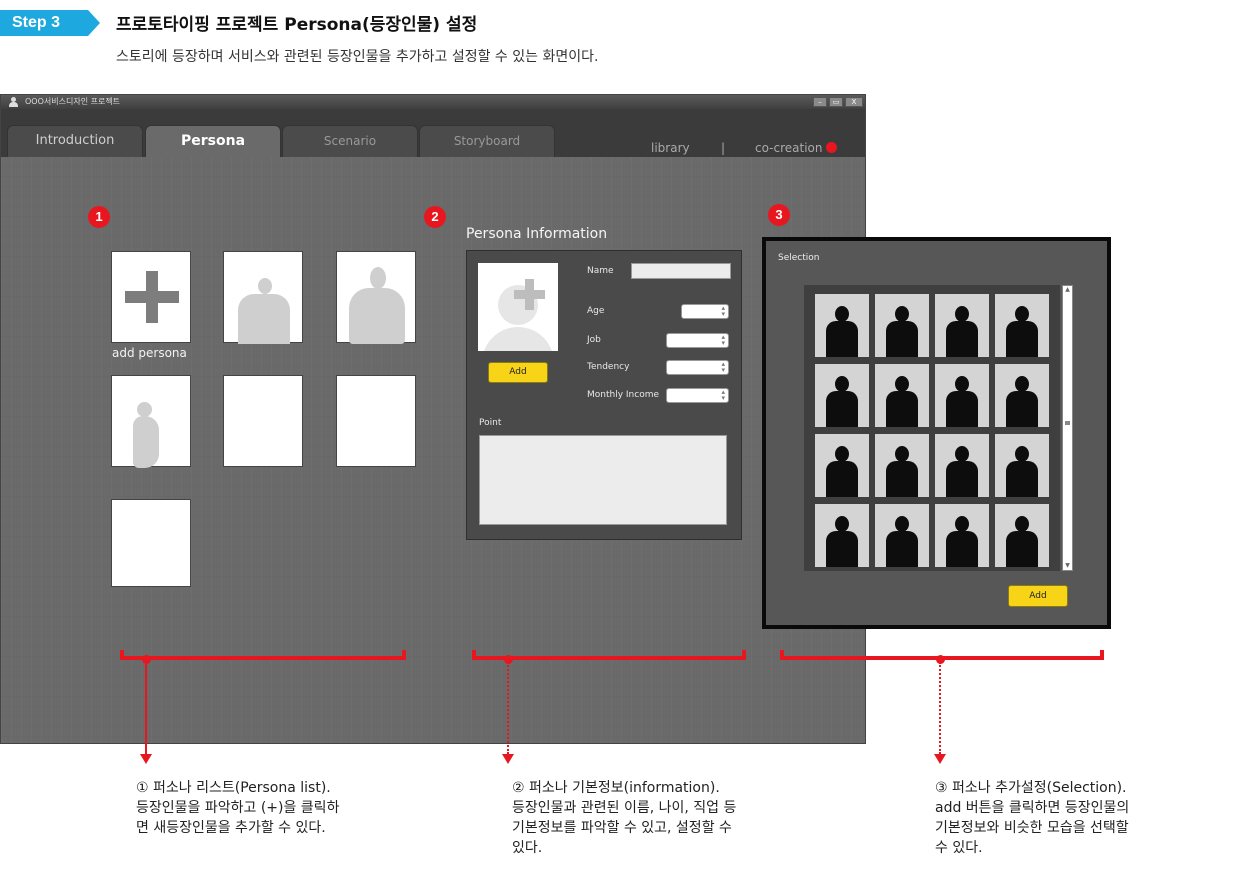  I want to click on description-line: 면 새등장인물을 추가할 수 있다., so click(231, 828).